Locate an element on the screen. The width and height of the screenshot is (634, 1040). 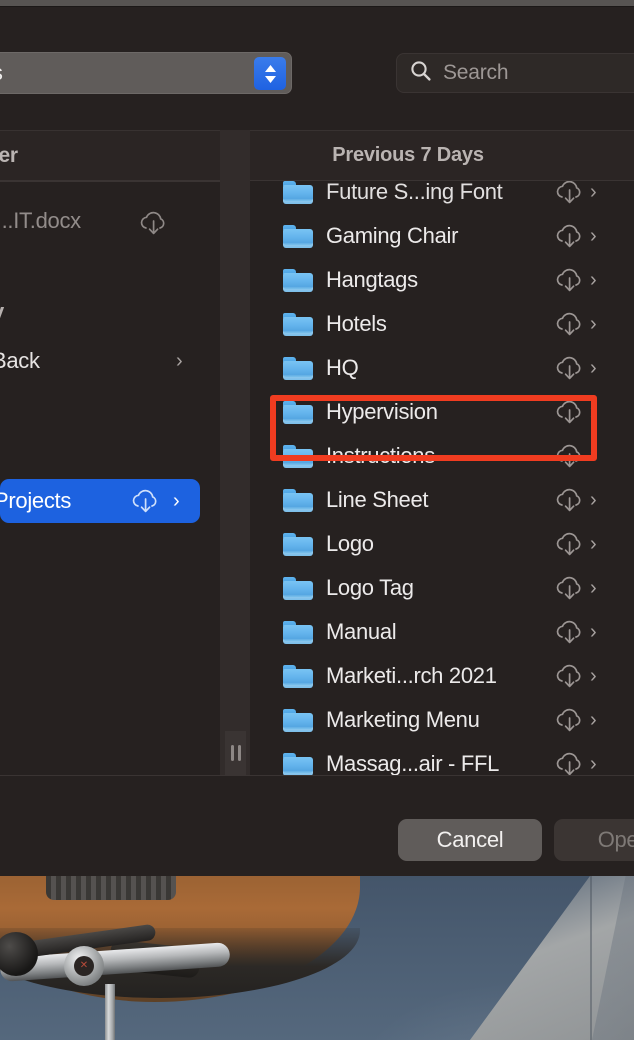
pane-resize-grip is located at coordinates (235, 753).